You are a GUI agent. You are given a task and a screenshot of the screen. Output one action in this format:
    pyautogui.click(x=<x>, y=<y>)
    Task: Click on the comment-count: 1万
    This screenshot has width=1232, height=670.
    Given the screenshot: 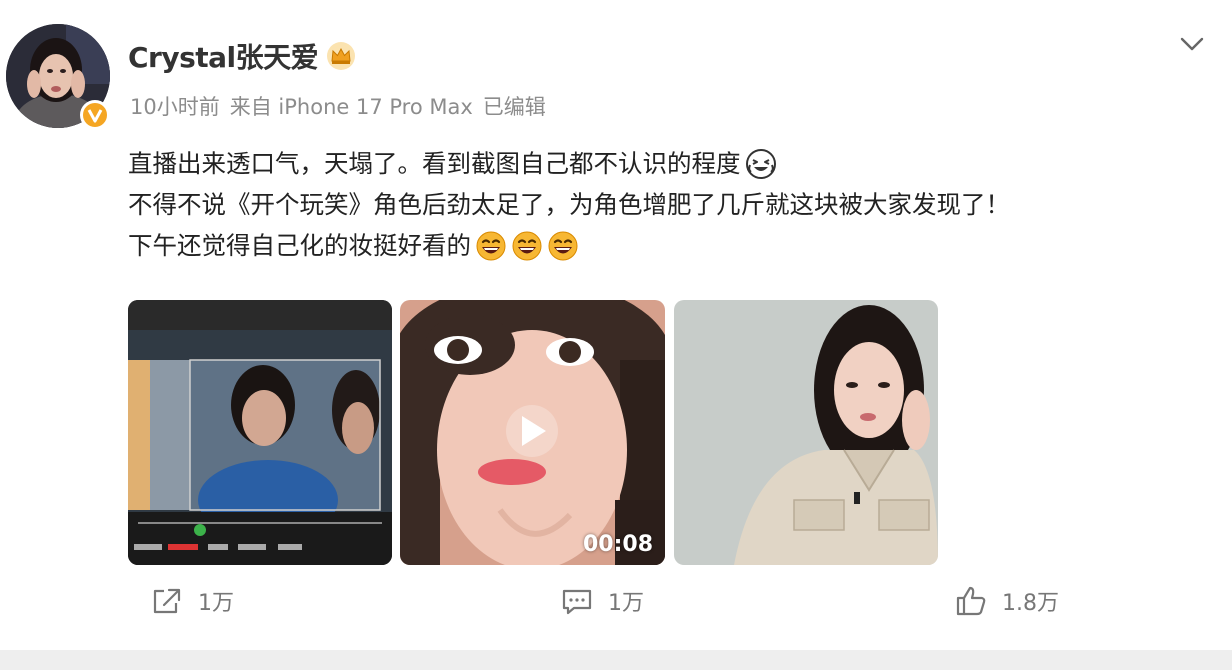 What is the action you would take?
    pyautogui.click(x=626, y=603)
    